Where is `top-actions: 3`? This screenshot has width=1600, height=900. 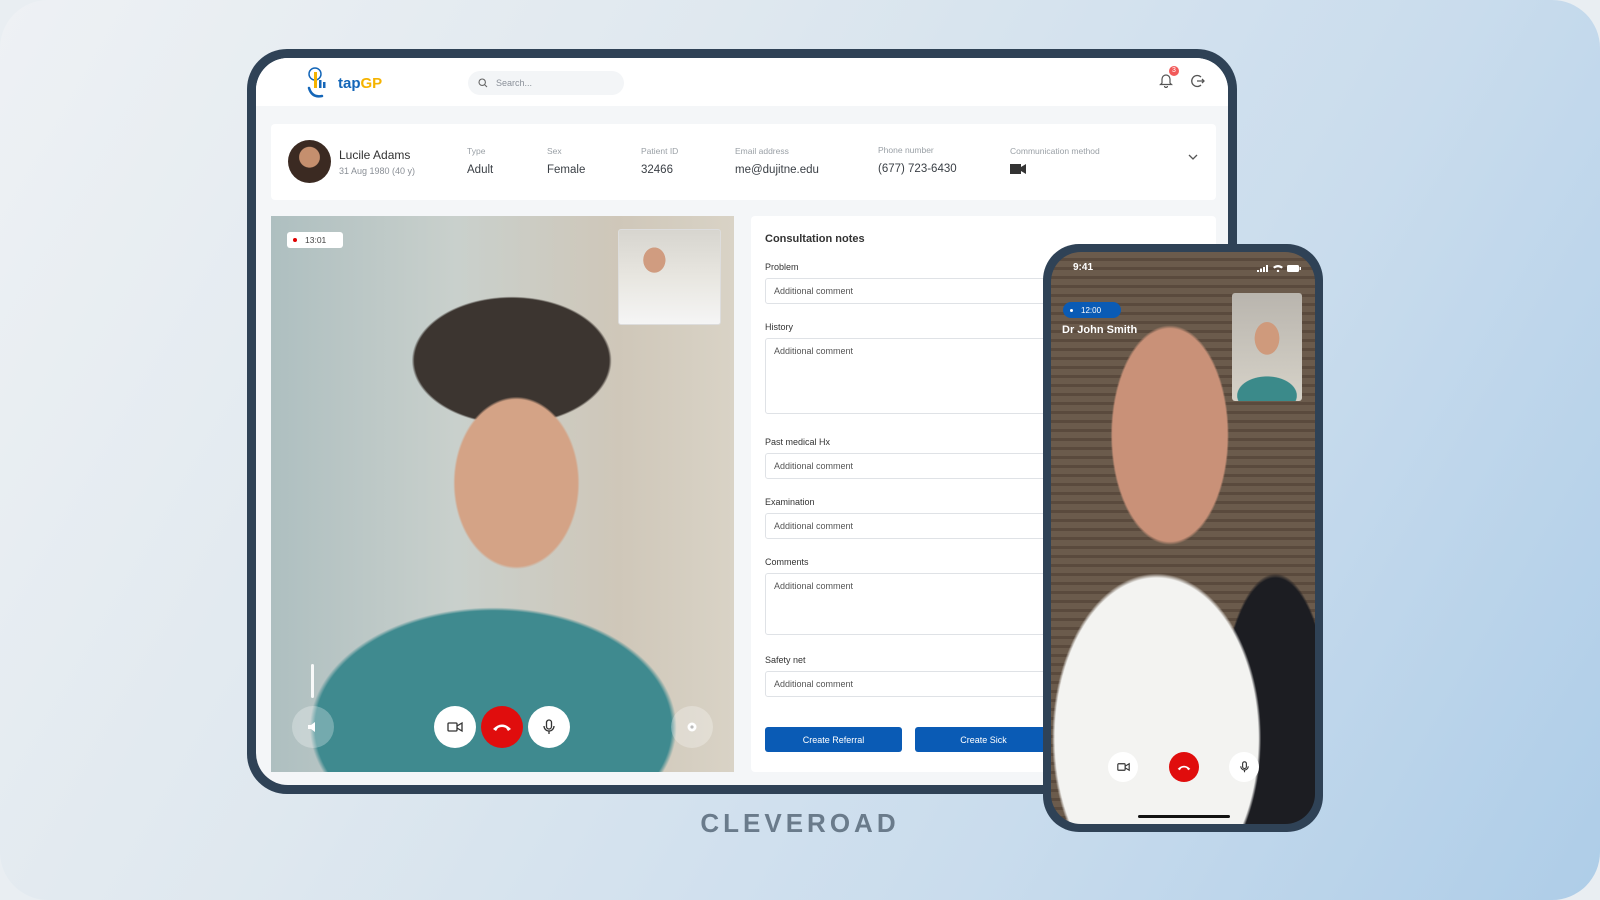 top-actions: 3 is located at coordinates (1182, 78).